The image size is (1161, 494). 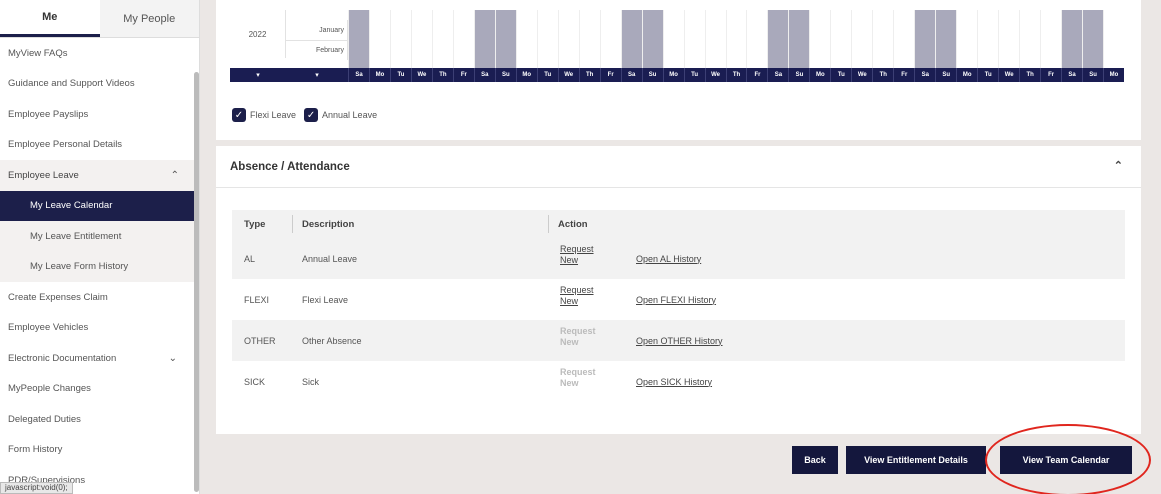 I want to click on tab-me: Me, so click(x=50, y=18).